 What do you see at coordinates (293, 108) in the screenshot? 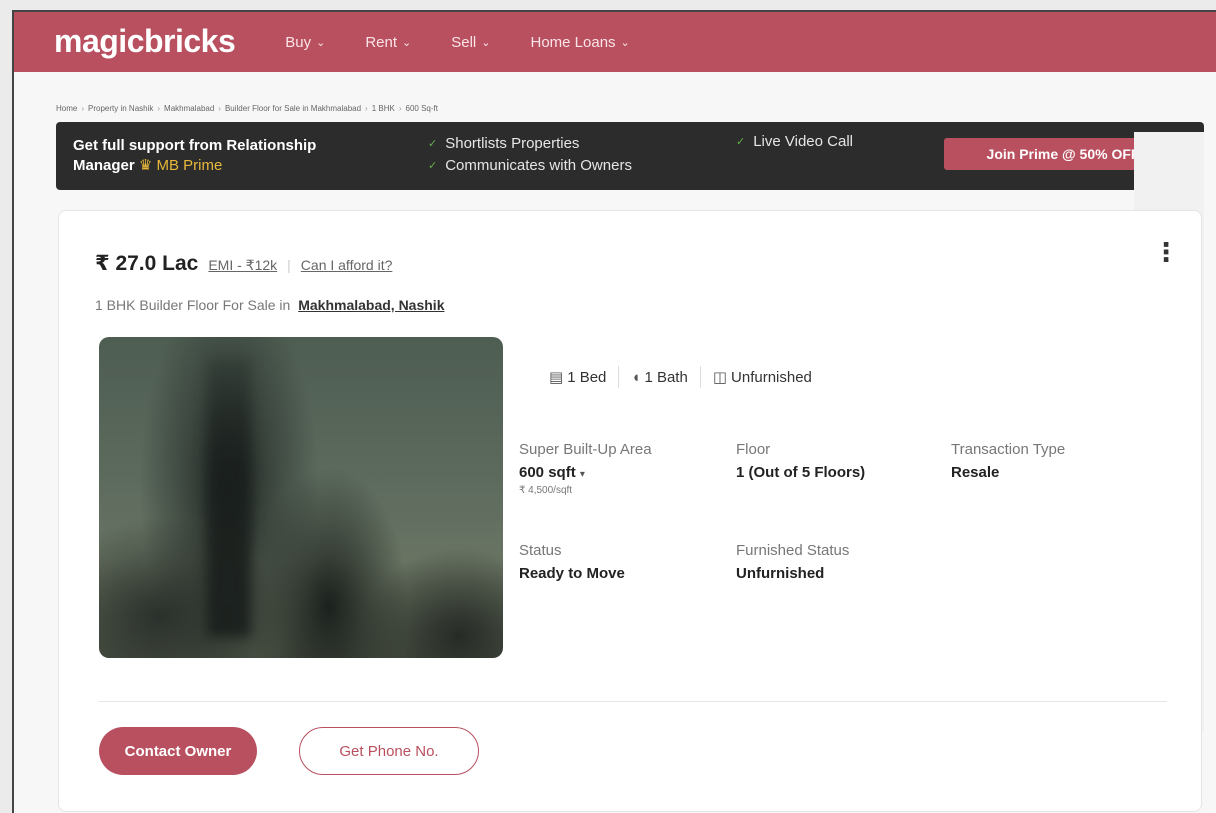
I see `breadcrumb-item: Builder Floor for Sale in Makhmalabad` at bounding box center [293, 108].